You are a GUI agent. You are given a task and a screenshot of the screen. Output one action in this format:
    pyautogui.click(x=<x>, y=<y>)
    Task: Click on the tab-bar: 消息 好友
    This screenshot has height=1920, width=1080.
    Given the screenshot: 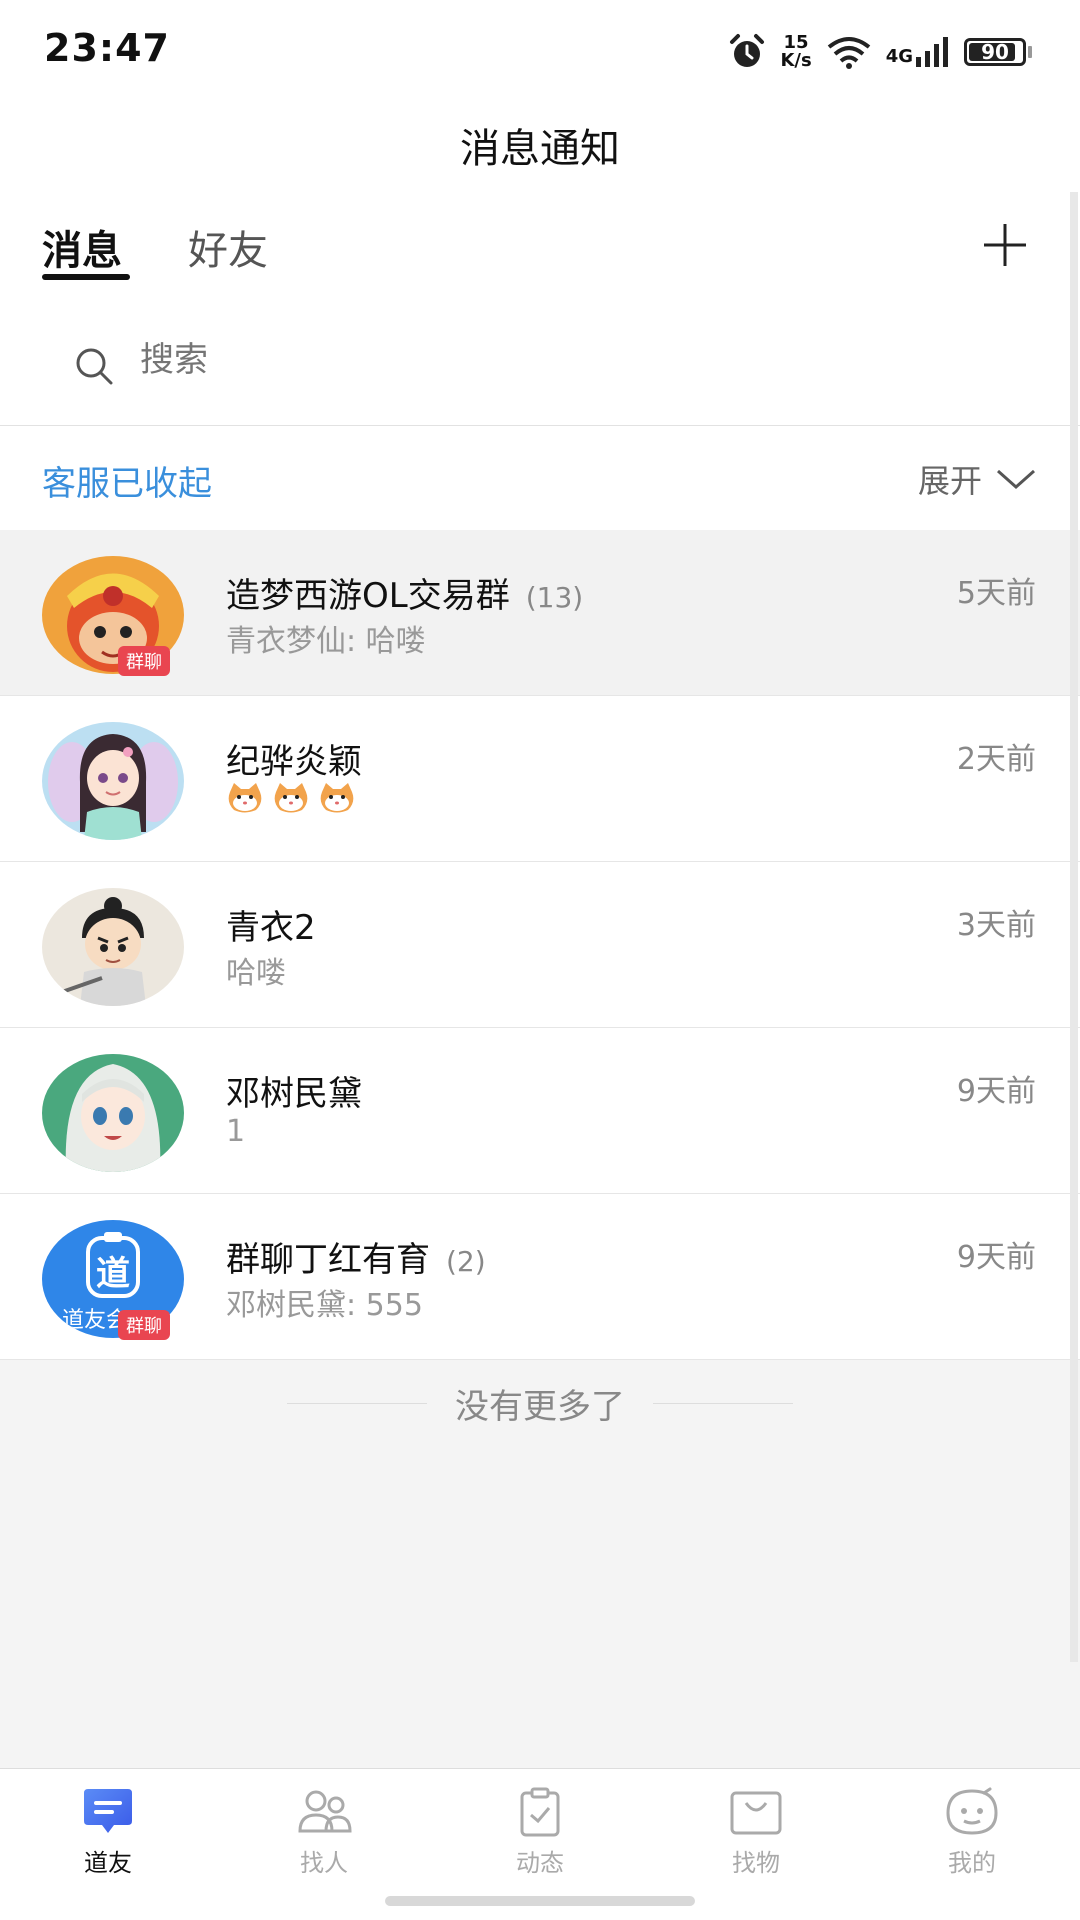 What is the action you would take?
    pyautogui.click(x=540, y=249)
    